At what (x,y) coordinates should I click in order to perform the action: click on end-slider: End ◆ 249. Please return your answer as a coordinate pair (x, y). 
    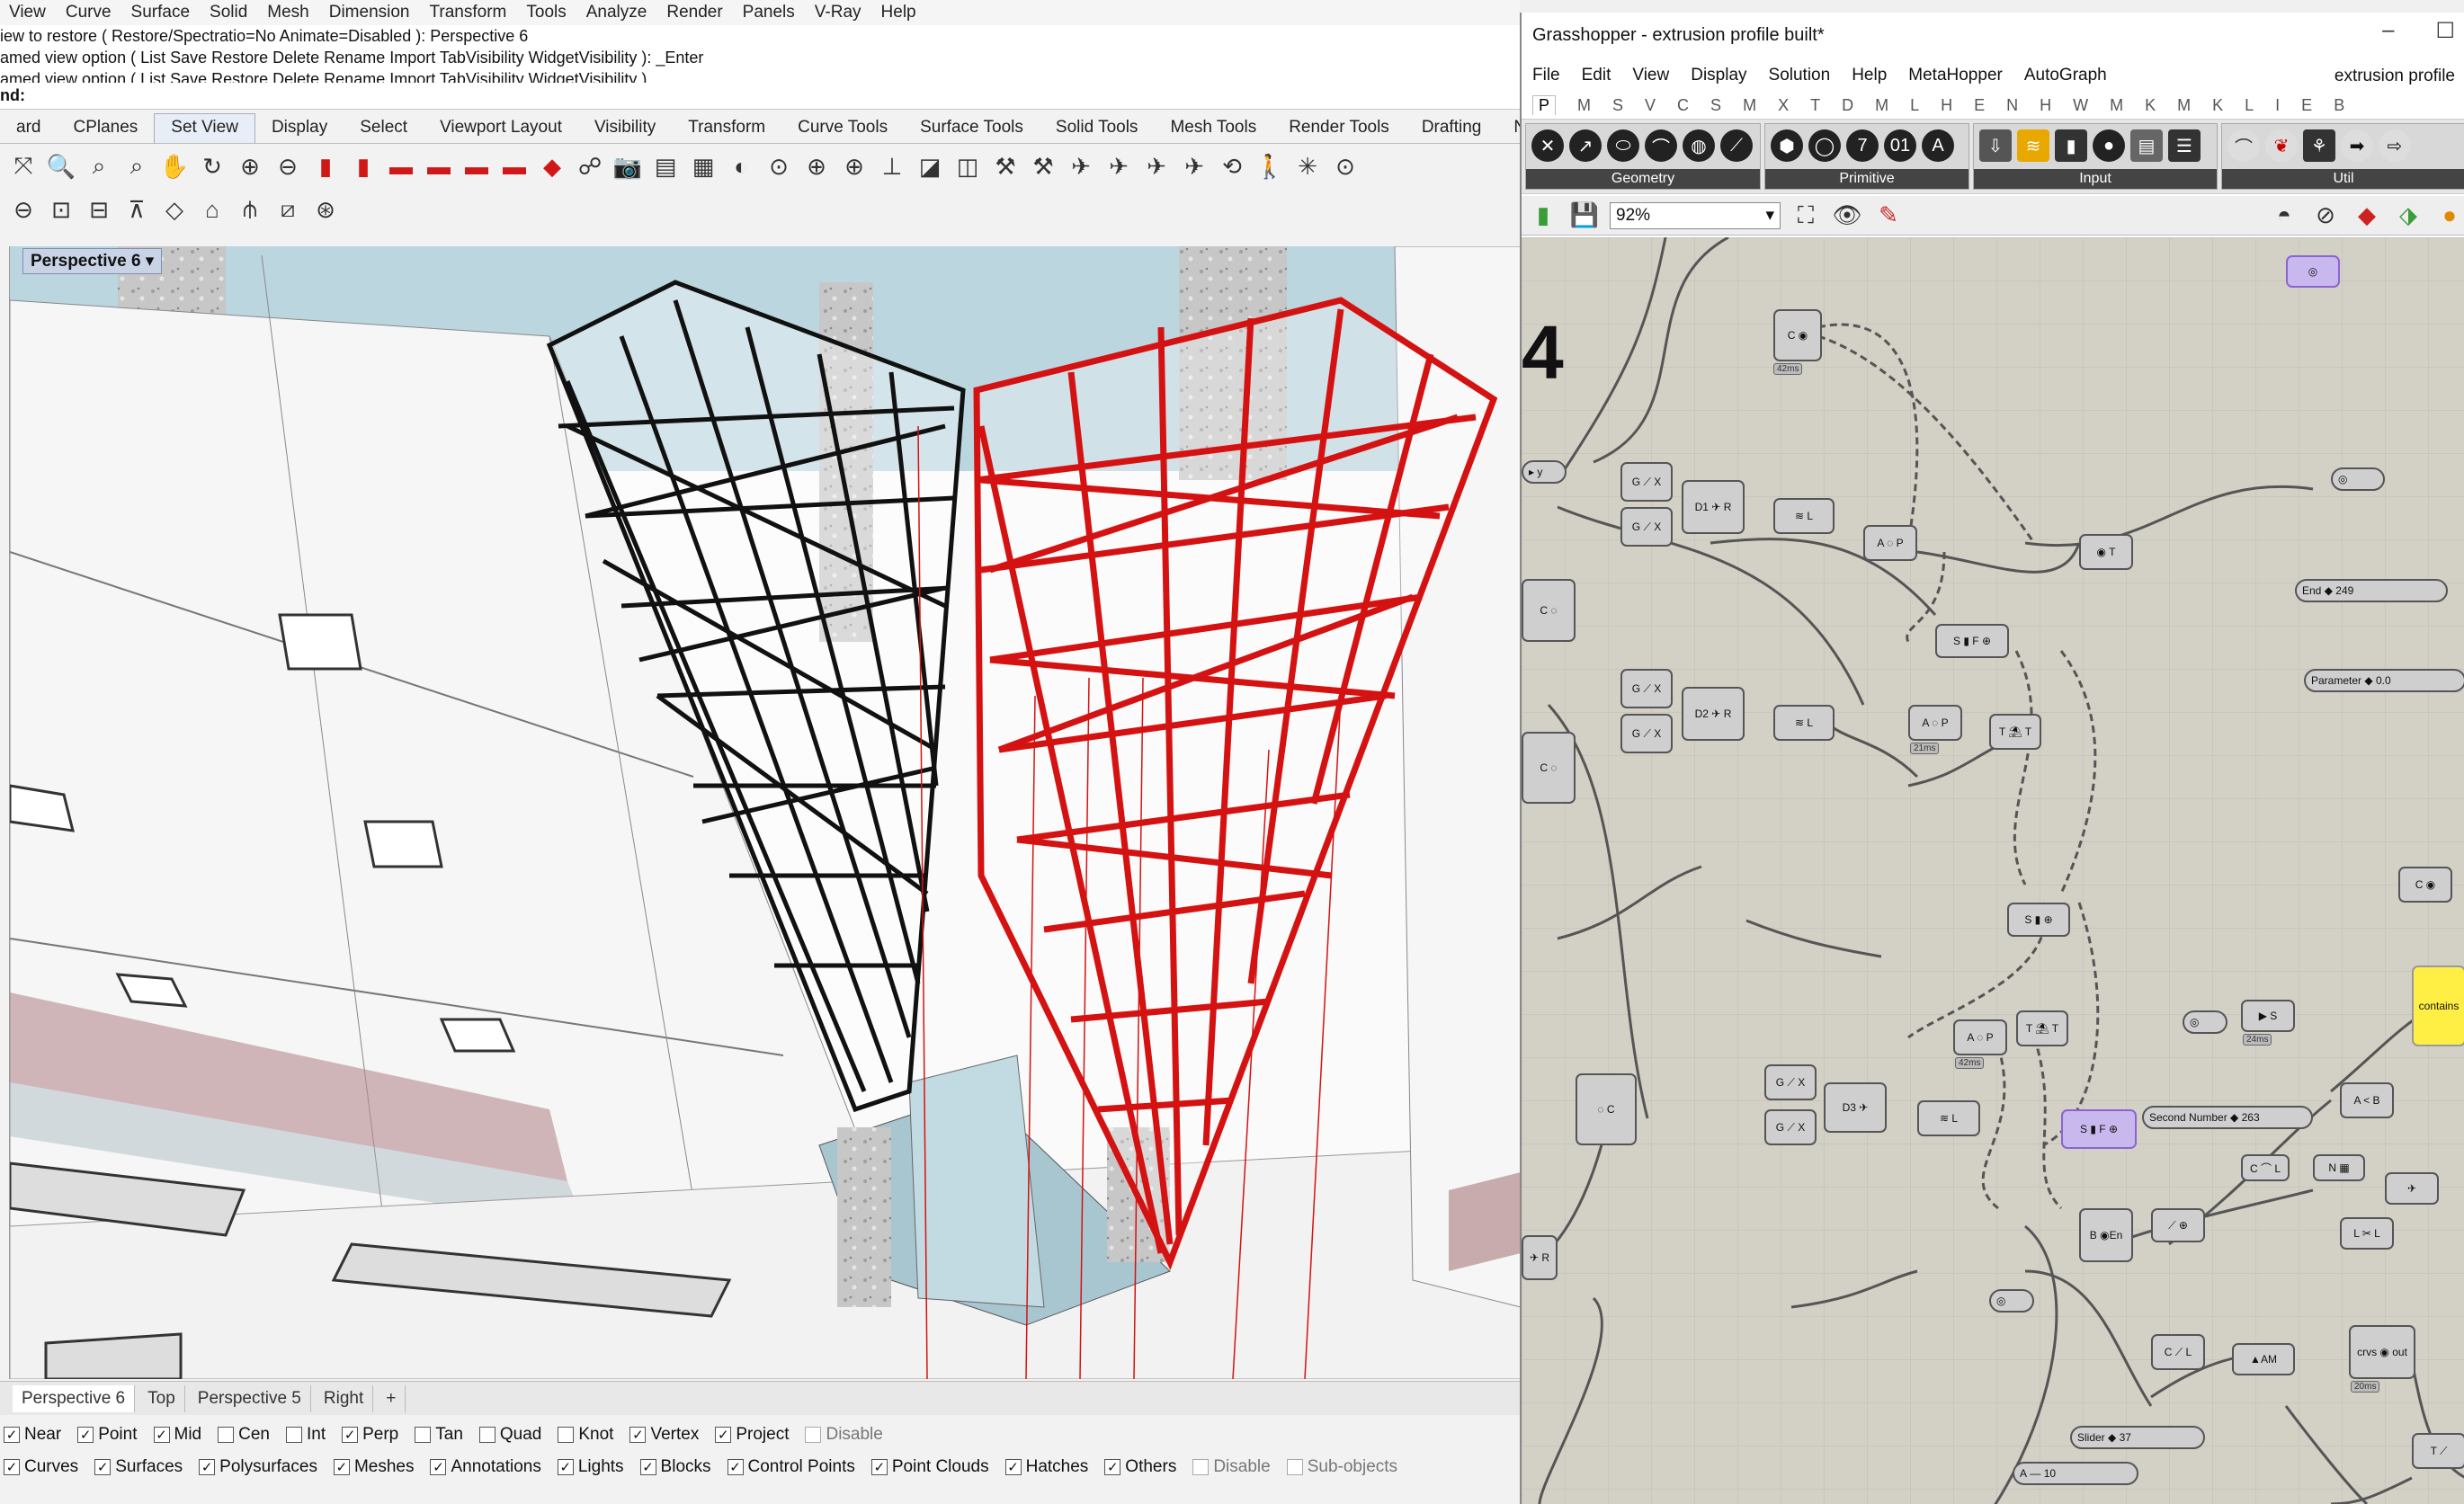
    Looking at the image, I should click on (2371, 590).